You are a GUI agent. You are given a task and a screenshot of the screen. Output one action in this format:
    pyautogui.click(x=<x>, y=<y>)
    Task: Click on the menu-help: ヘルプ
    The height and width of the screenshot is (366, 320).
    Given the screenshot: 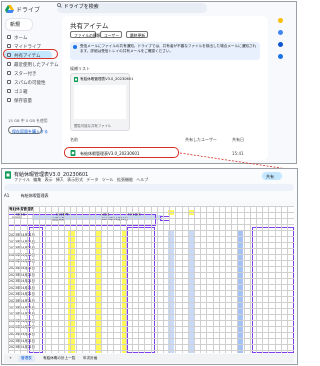 What is the action you would take?
    pyautogui.click(x=142, y=179)
    